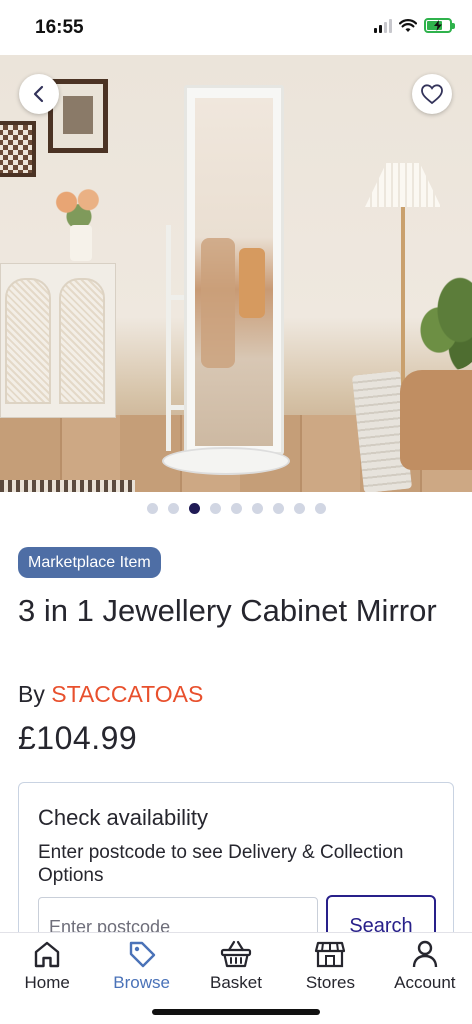  Describe the element at coordinates (47, 954) in the screenshot. I see `home-icon` at that location.